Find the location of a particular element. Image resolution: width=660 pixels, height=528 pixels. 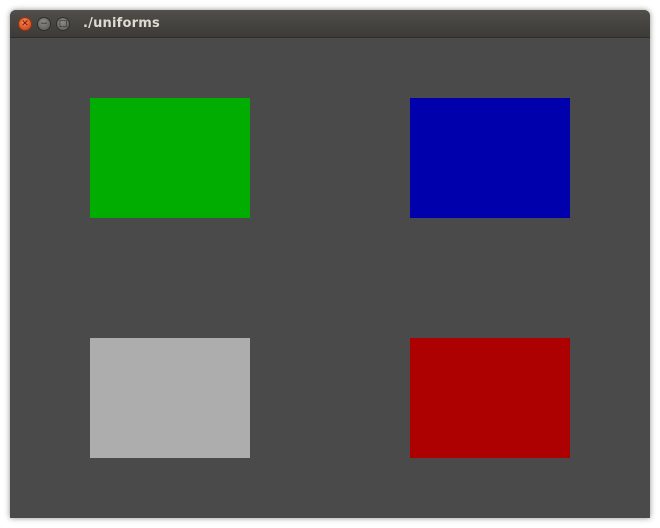

red-quad is located at coordinates (490, 398).